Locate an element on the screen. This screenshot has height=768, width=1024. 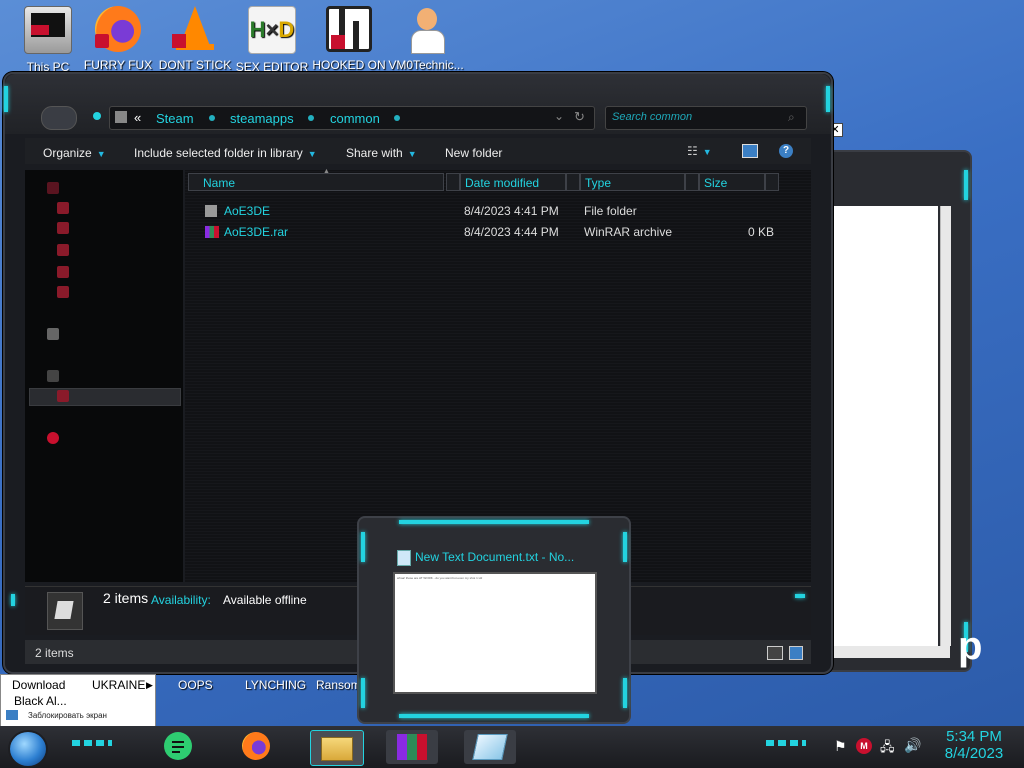
new-folder-label: New folder is located at coordinates (474, 153).